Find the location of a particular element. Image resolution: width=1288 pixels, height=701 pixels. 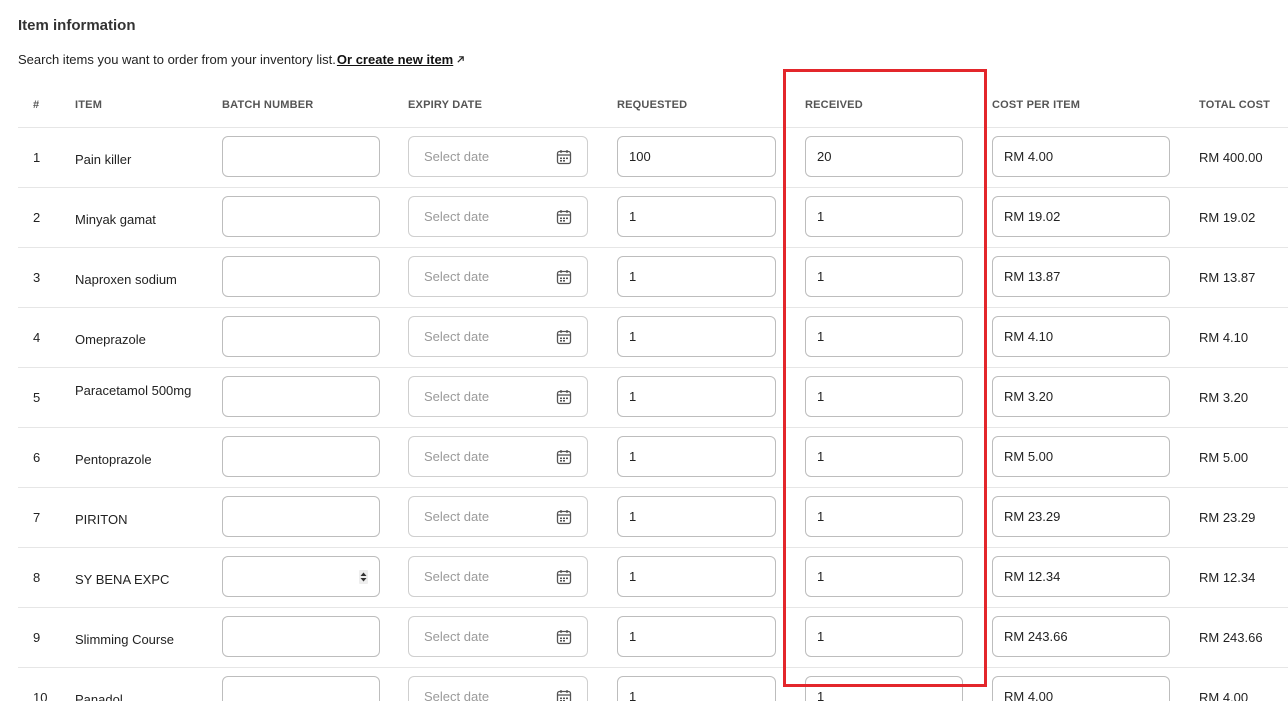

cost-per-item-input: RM 19.02 is located at coordinates (1081, 216).